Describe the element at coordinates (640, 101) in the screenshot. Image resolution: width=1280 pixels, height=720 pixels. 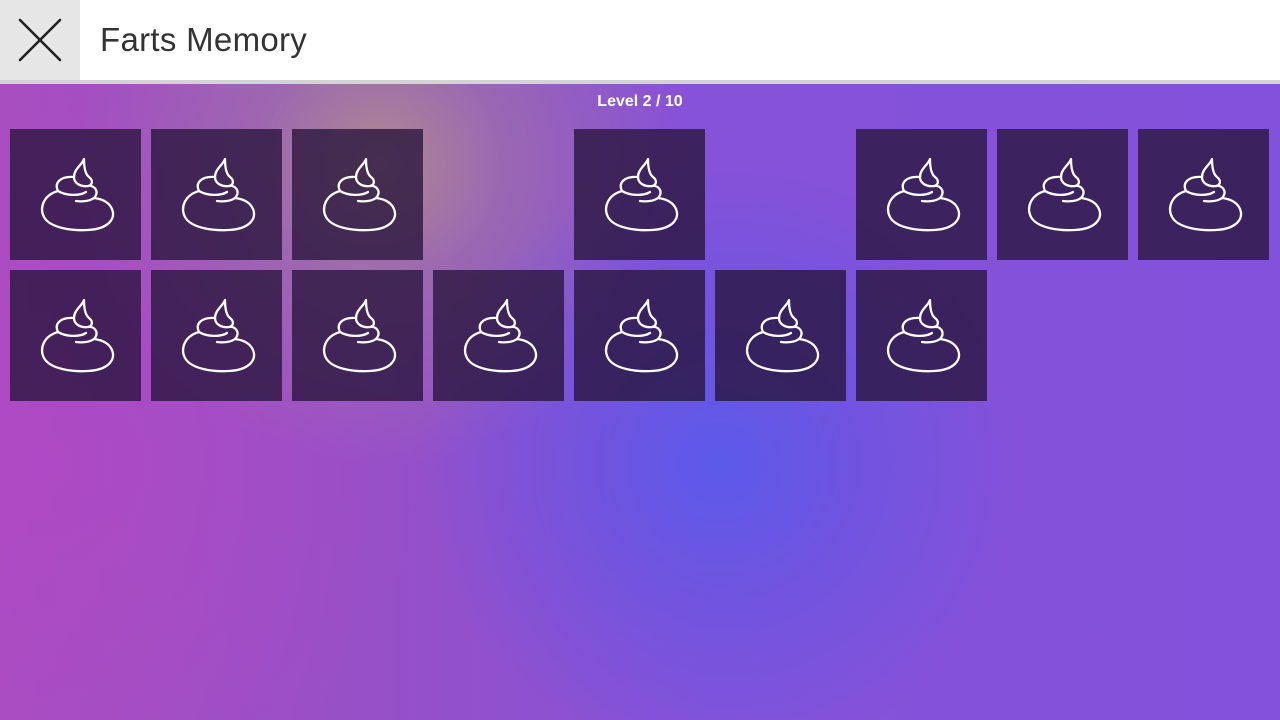
I see `level-indicator: Level 2 / 10` at that location.